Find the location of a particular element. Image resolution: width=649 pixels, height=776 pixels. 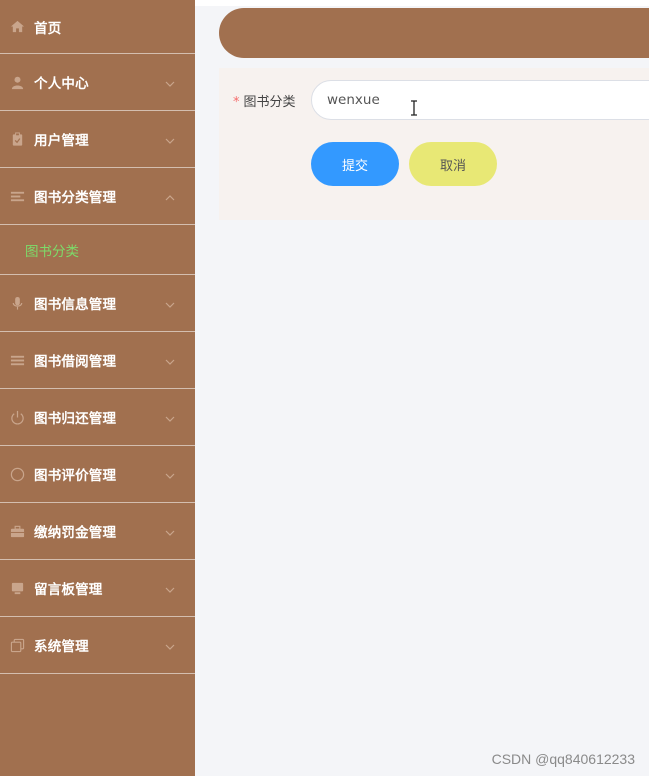

list-icon is located at coordinates (17, 196).